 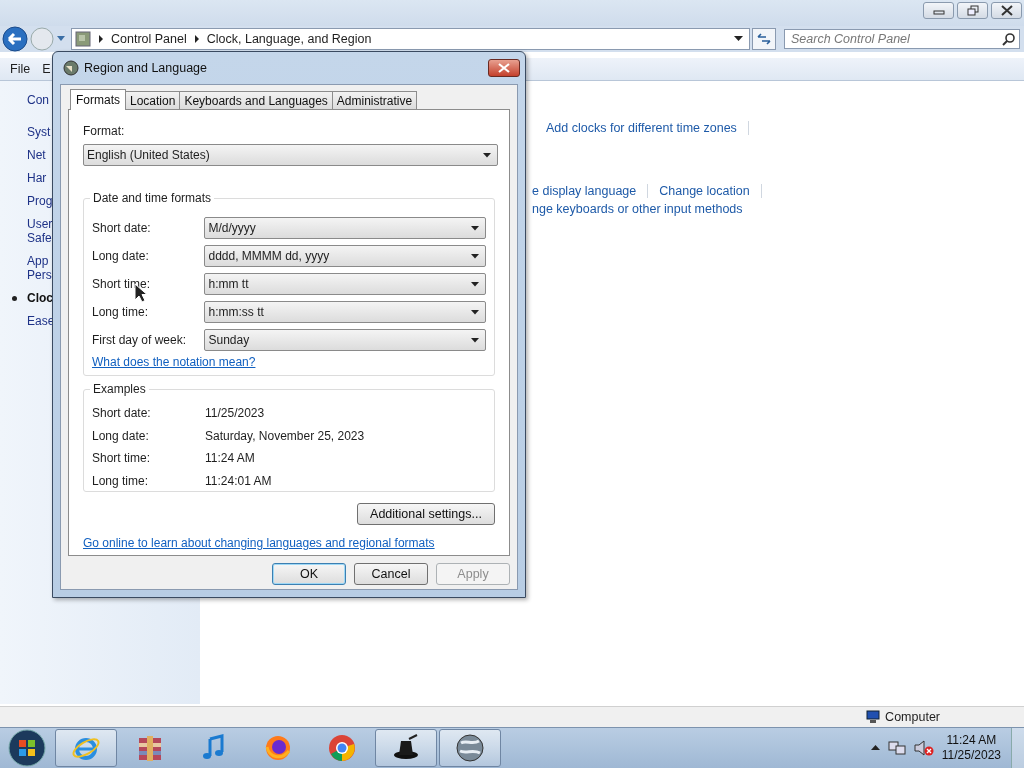 I want to click on field-label: First day of week:, so click(x=140, y=340).